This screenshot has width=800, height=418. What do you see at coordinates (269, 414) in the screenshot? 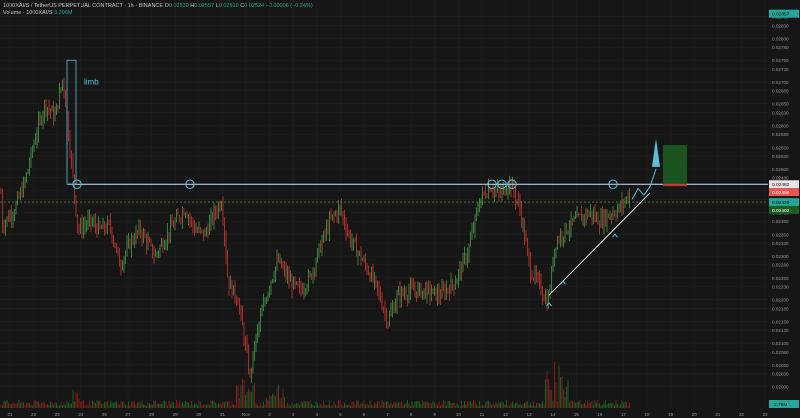
I see `time-tick-label: 2` at bounding box center [269, 414].